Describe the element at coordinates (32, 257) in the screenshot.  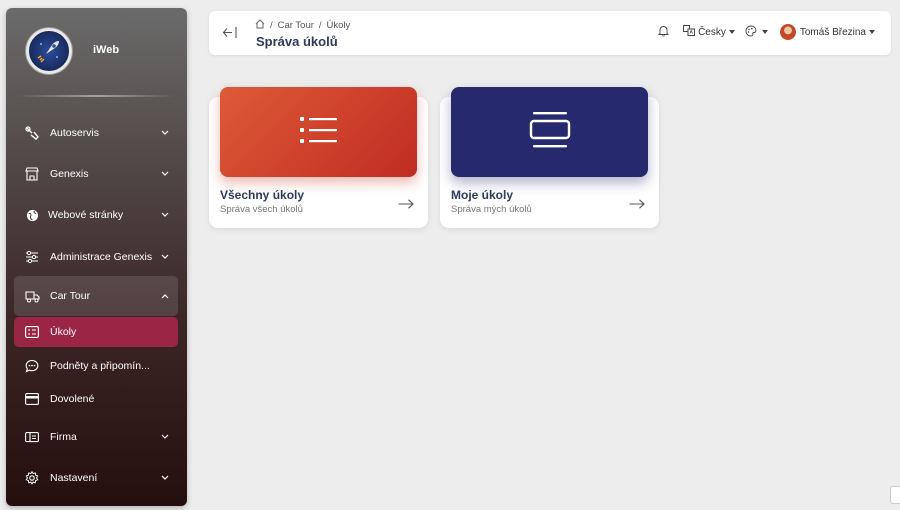
I see `sliders-icon` at that location.